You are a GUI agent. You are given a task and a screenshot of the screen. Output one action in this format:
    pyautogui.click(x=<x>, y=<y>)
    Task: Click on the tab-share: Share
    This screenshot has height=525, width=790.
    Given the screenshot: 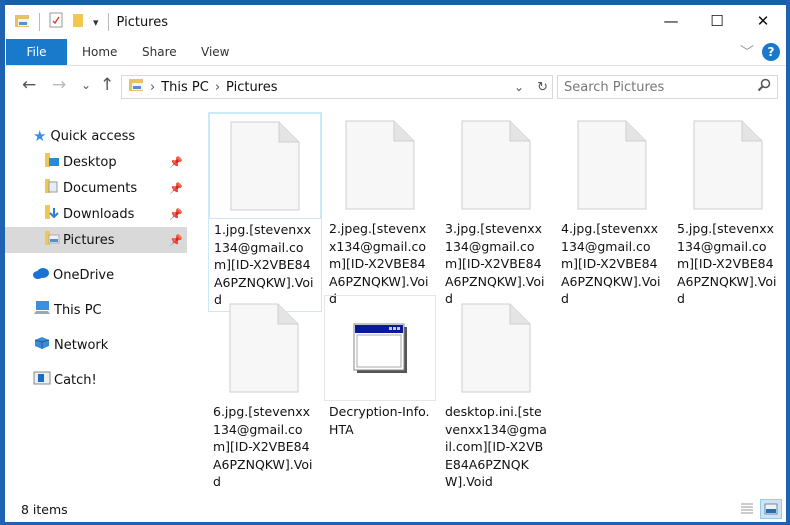 What is the action you would take?
    pyautogui.click(x=159, y=52)
    